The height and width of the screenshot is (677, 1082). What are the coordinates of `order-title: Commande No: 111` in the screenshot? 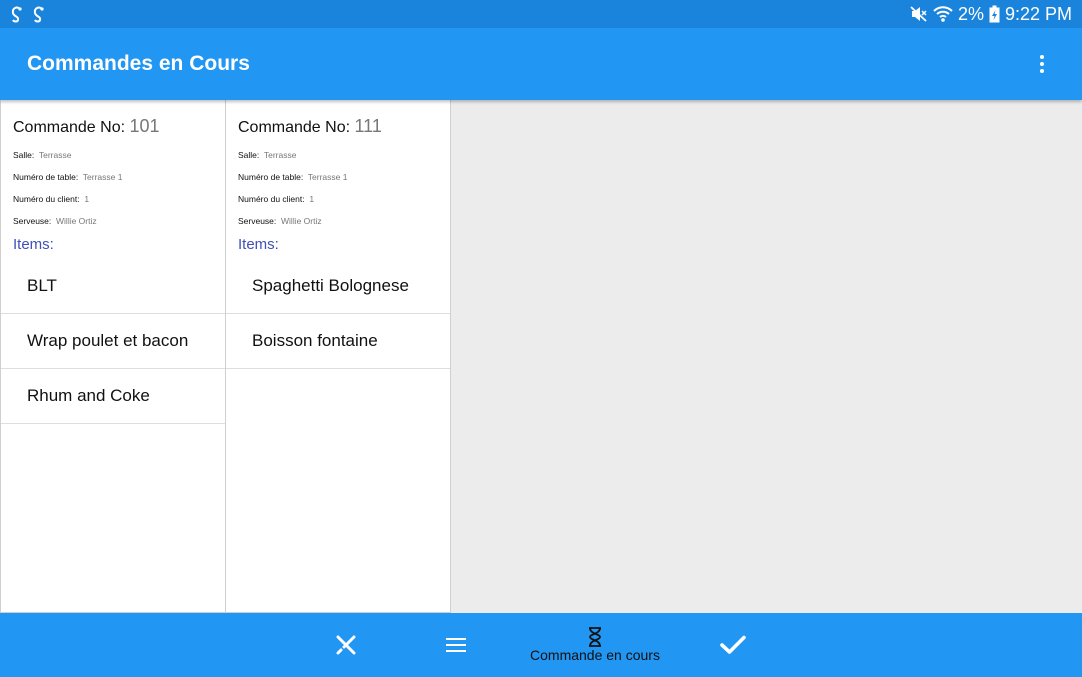 It's located at (338, 126).